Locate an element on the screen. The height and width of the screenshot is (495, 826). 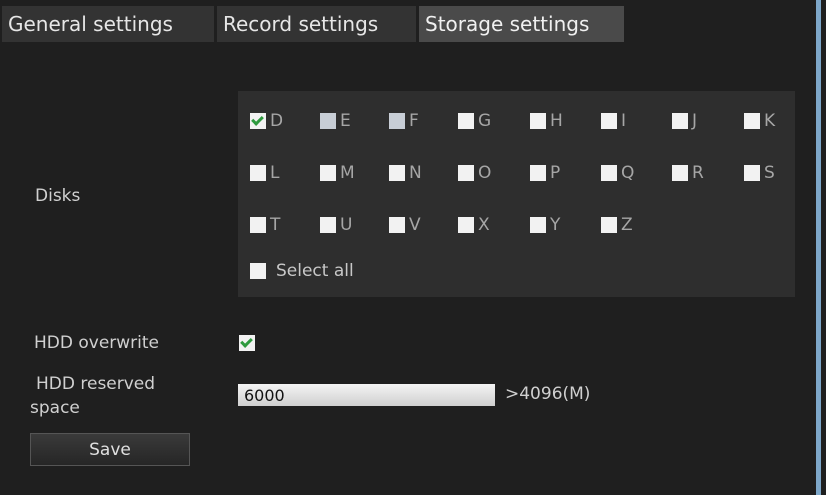
disk-letter-label: K is located at coordinates (770, 121).